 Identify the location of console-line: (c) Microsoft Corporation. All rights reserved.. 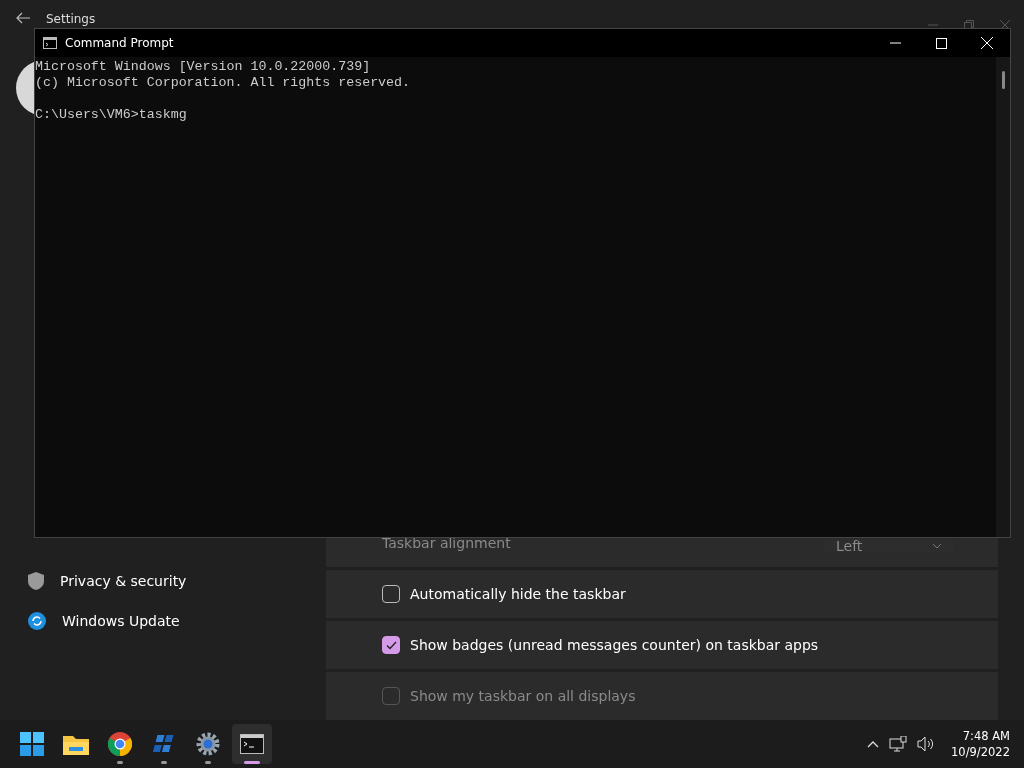
(223, 83).